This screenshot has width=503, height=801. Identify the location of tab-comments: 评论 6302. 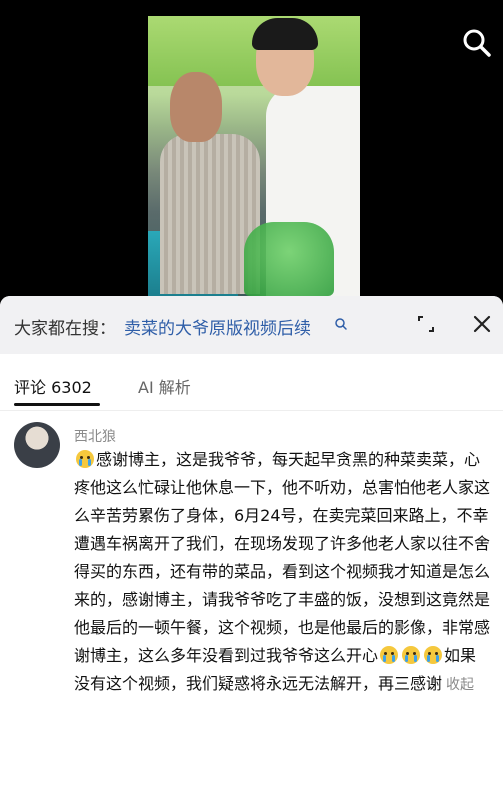
(53, 386).